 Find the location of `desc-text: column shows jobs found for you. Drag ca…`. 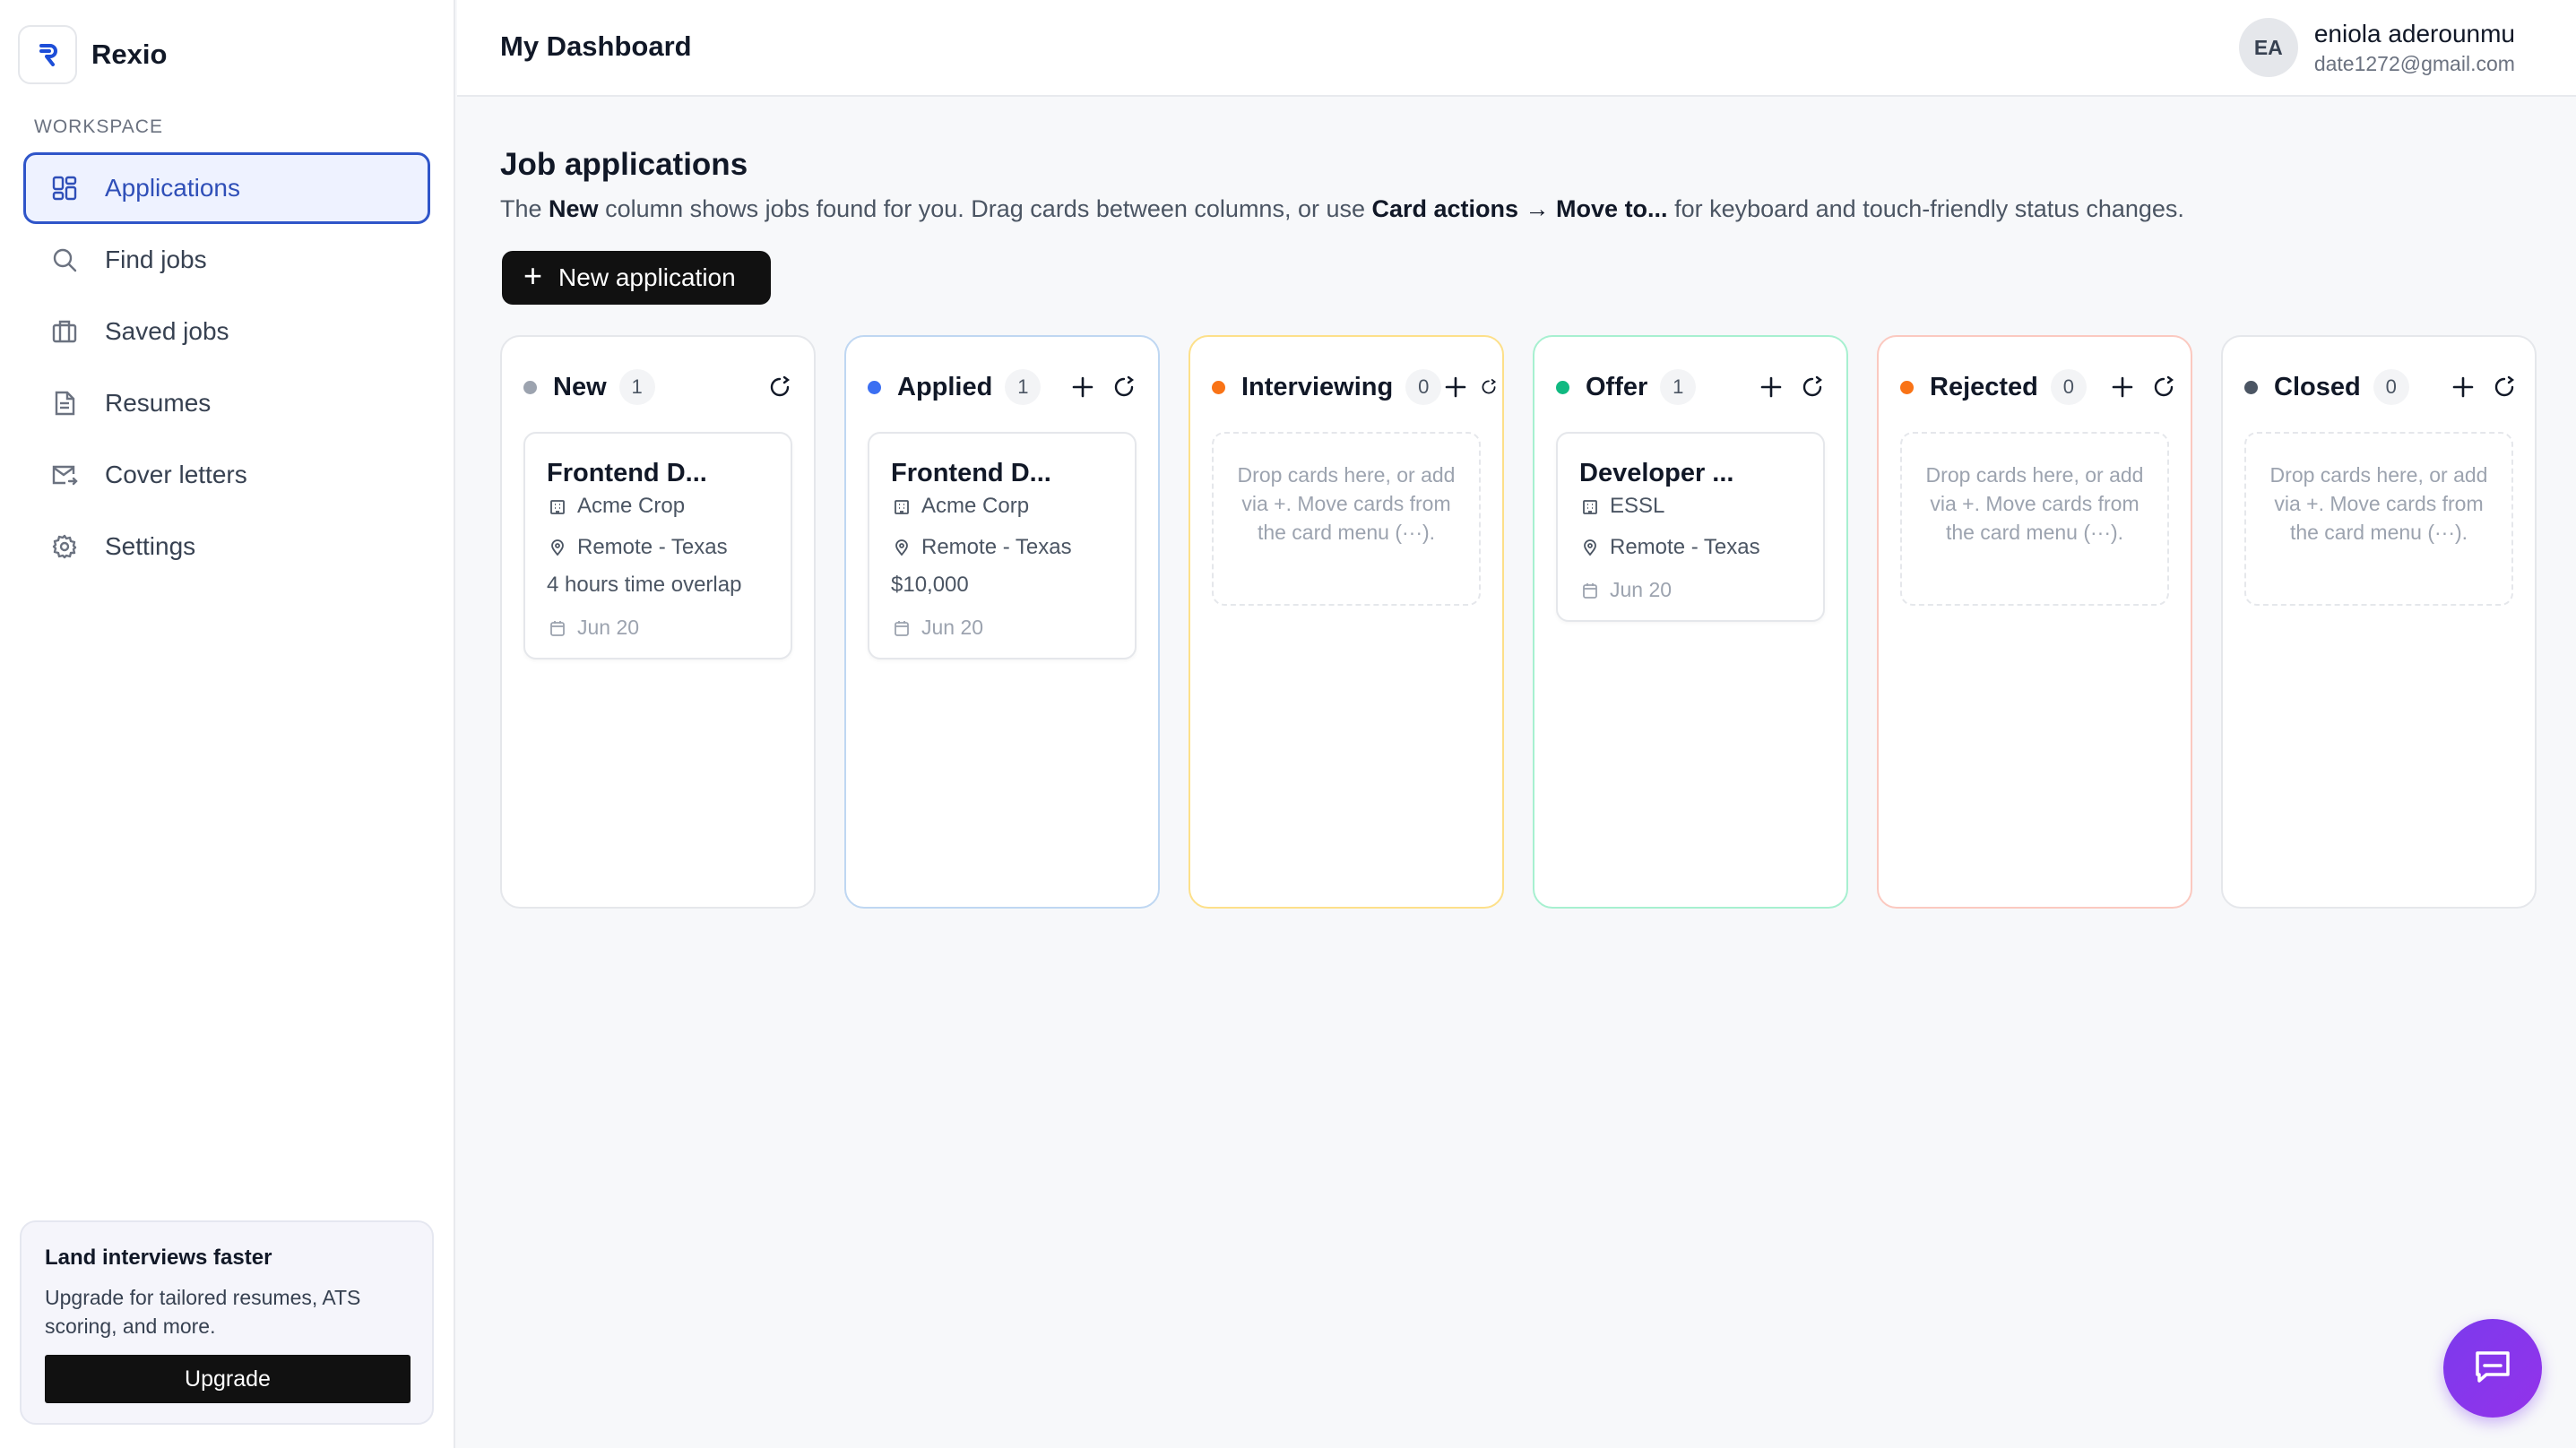

desc-text: column shows jobs found for you. Drag ca… is located at coordinates (985, 208).